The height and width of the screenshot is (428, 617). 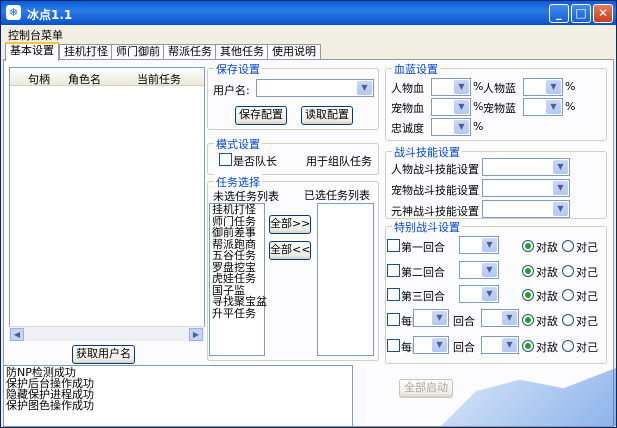 What do you see at coordinates (528, 295) in the screenshot?
I see `round3-enemy-radio` at bounding box center [528, 295].